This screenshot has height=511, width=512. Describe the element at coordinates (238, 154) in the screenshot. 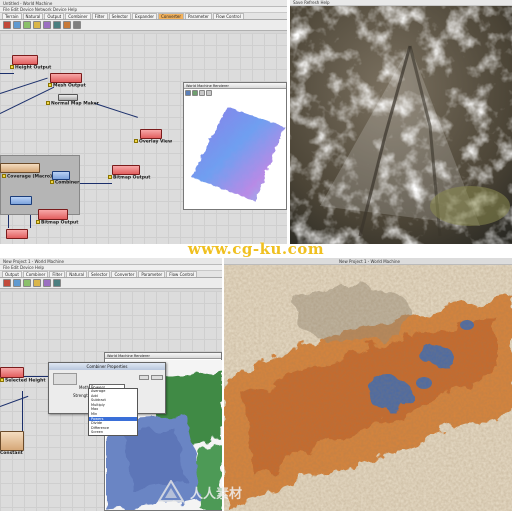

I see `normal-map-preview` at that location.